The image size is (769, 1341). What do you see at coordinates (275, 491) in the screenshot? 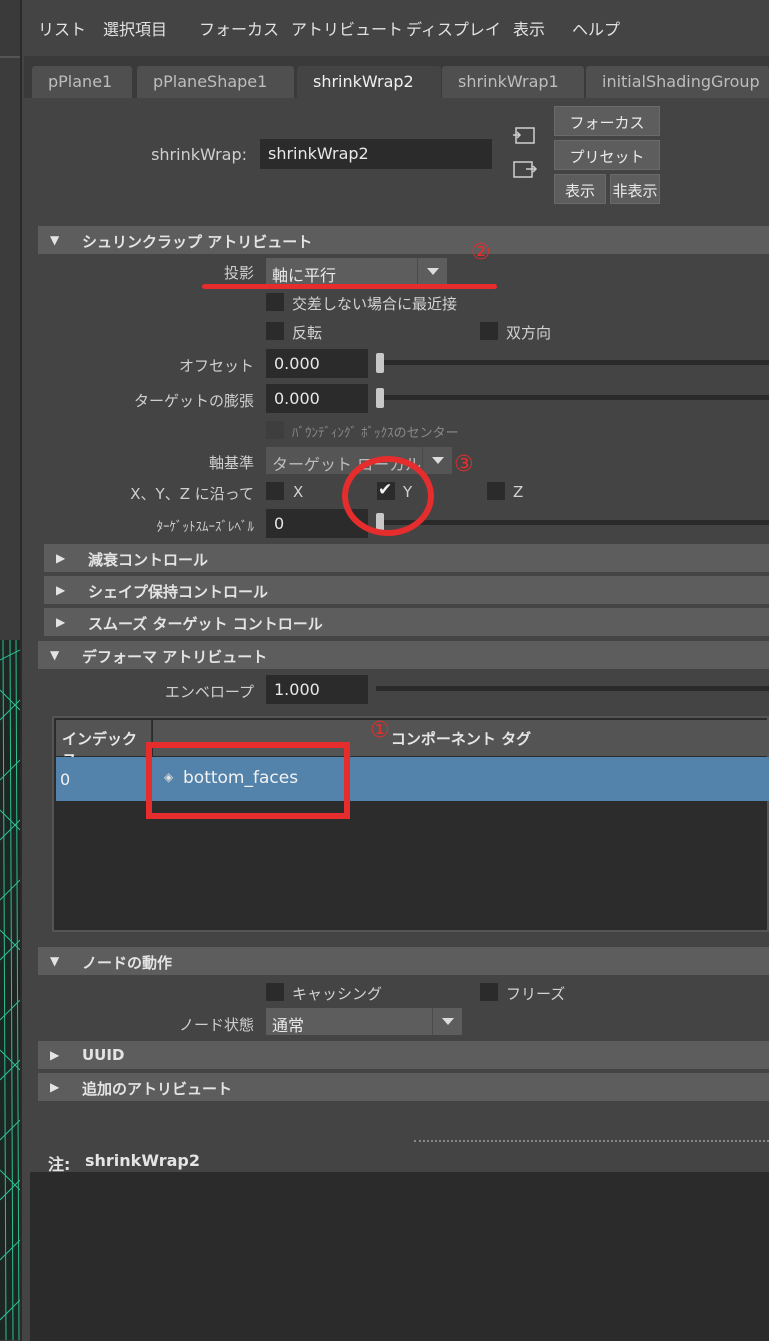
I see `along-x-checkbox` at bounding box center [275, 491].